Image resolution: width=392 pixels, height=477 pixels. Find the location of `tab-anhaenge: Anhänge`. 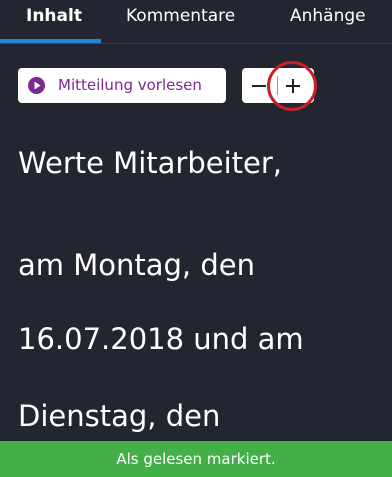

tab-anhaenge: Anhänge is located at coordinates (328, 16).